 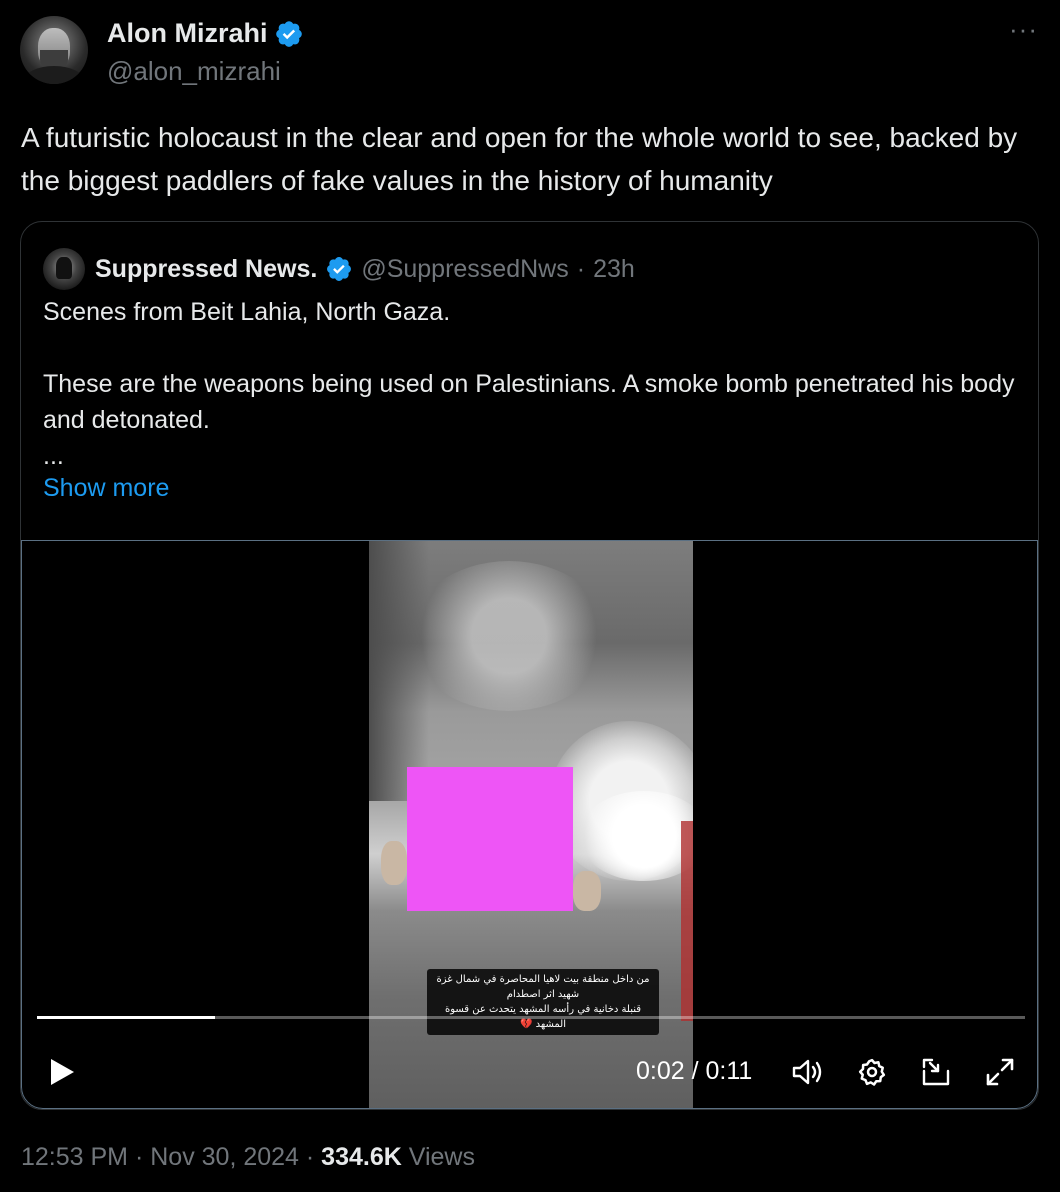 What do you see at coordinates (187, 33) in the screenshot?
I see `author-name: Alon Mizrahi` at bounding box center [187, 33].